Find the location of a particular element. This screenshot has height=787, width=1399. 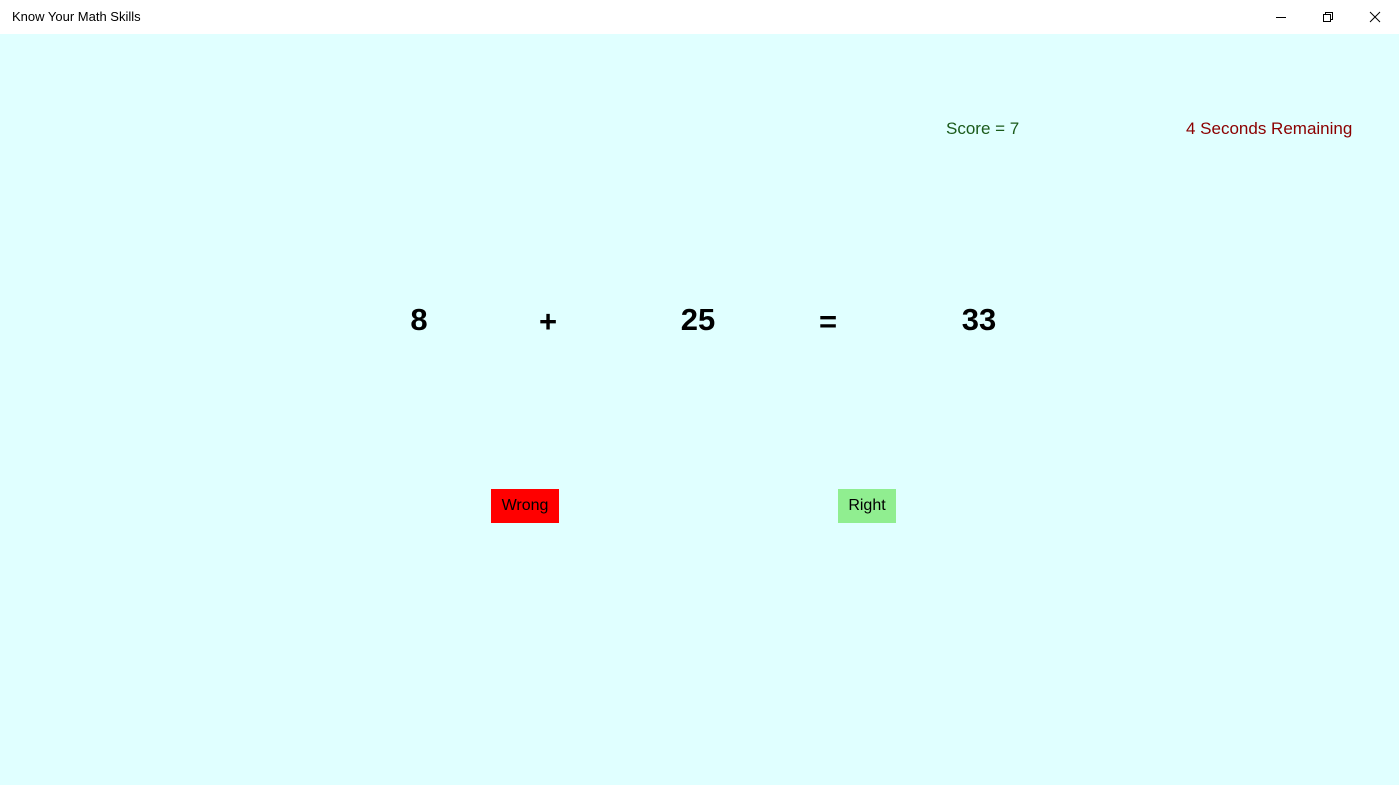

restore-icon is located at coordinates (1328, 17).